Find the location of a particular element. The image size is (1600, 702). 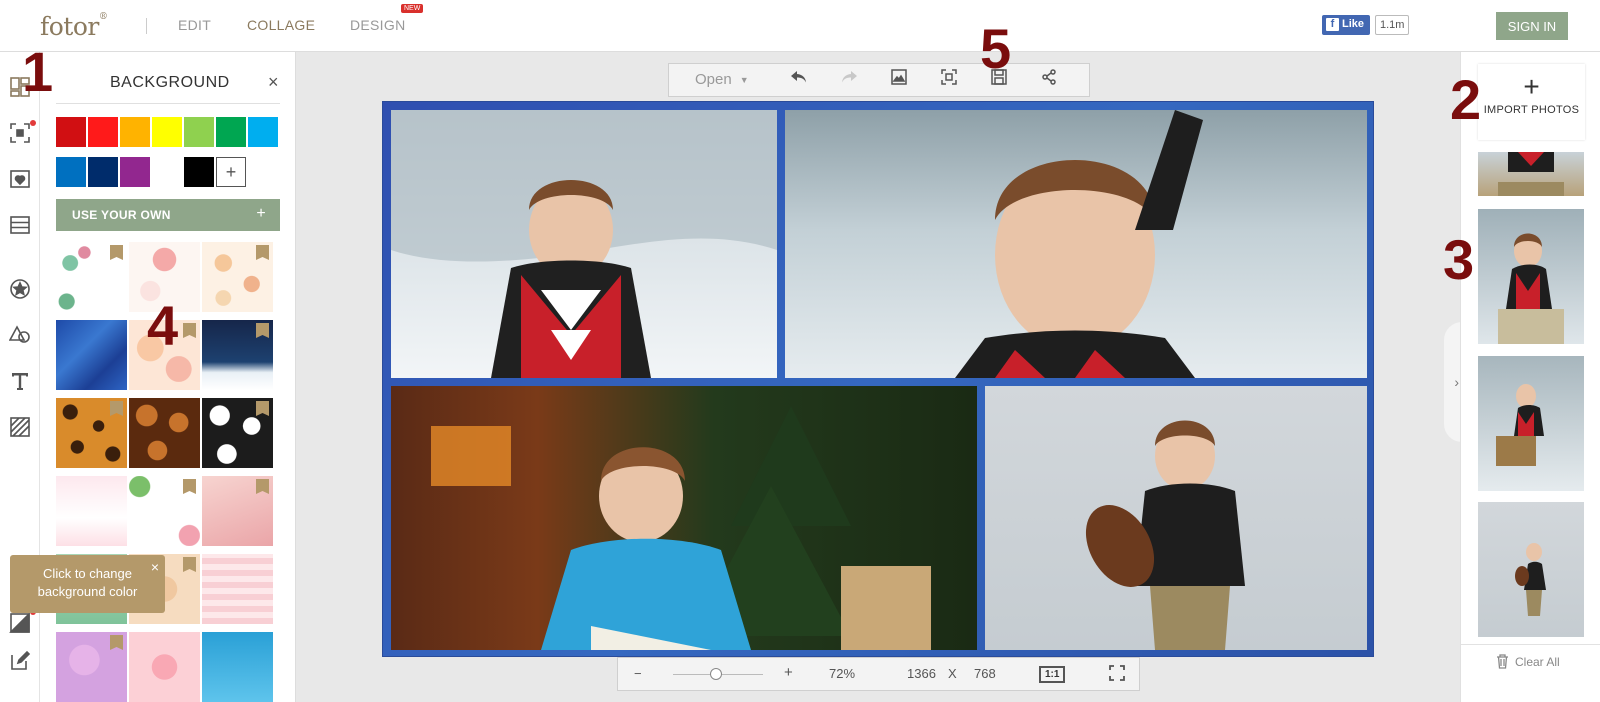

zoom-out-button: − is located at coordinates (638, 673).